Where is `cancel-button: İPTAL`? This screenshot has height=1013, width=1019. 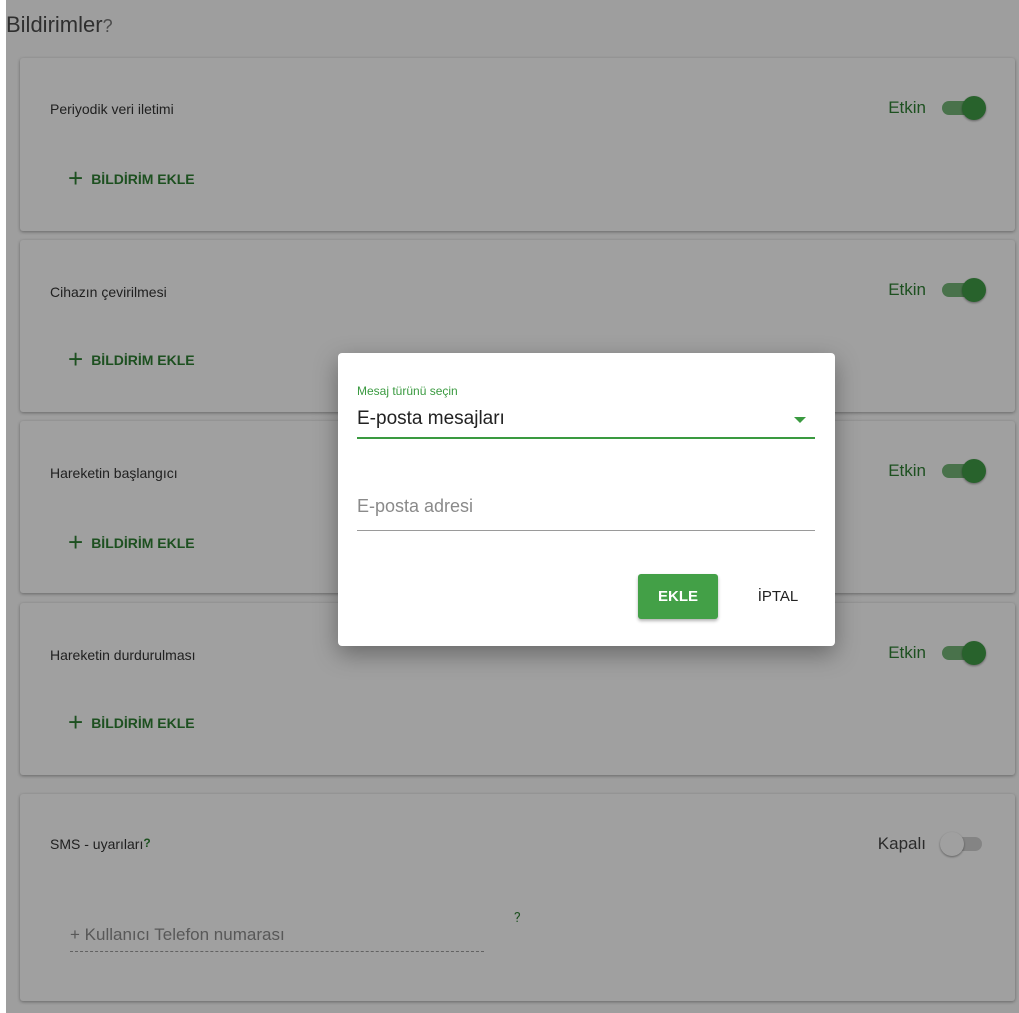 cancel-button: İPTAL is located at coordinates (778, 596).